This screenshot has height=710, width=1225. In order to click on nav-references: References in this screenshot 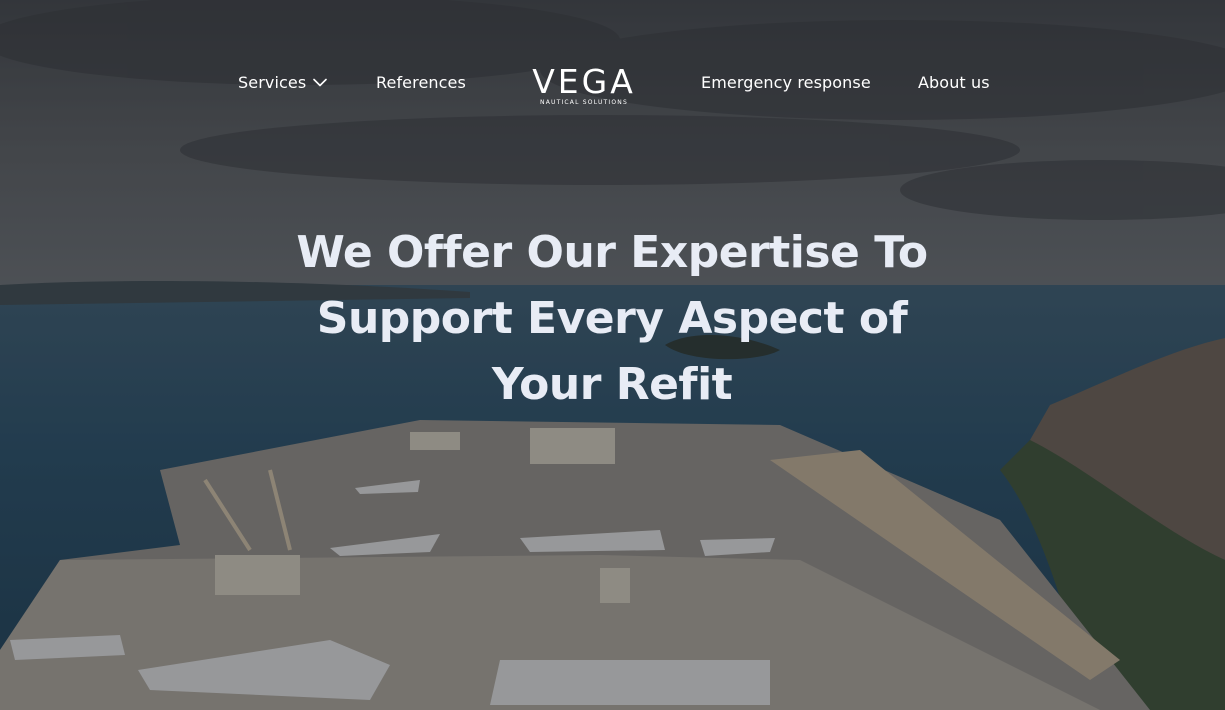, I will do `click(421, 82)`.